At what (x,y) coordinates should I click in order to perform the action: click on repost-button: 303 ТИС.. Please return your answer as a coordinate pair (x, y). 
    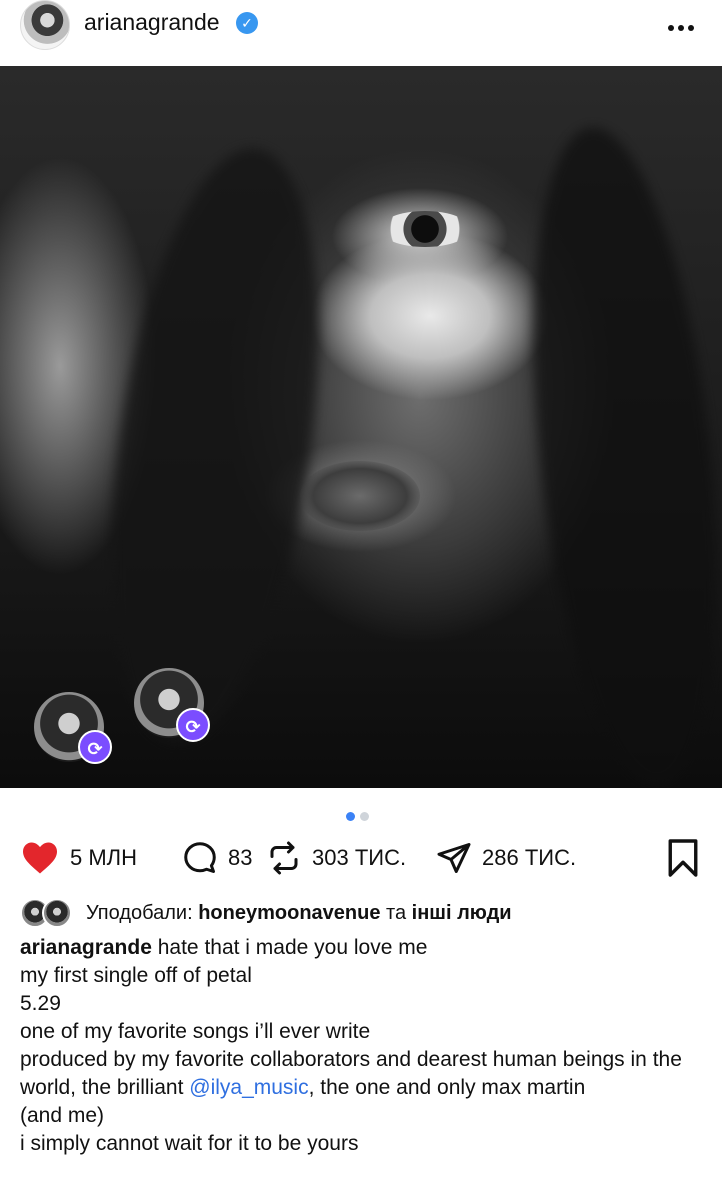
    Looking at the image, I should click on (336, 858).